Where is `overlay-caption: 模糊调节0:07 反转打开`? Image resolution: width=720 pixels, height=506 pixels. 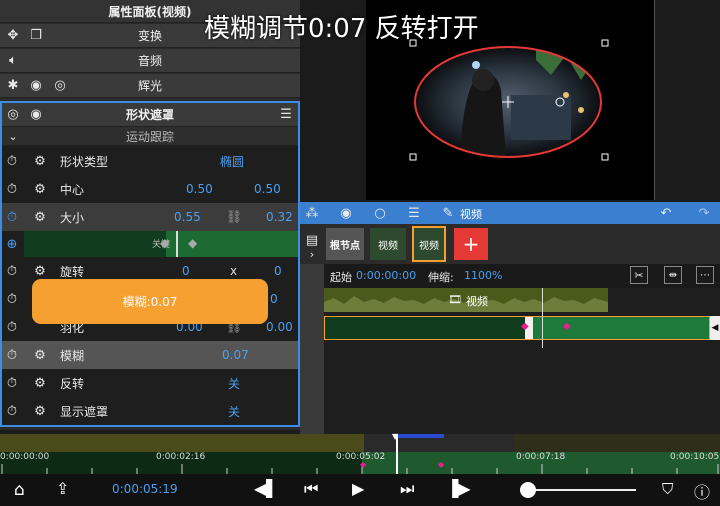 overlay-caption: 模糊调节0:07 反转打开 is located at coordinates (341, 29).